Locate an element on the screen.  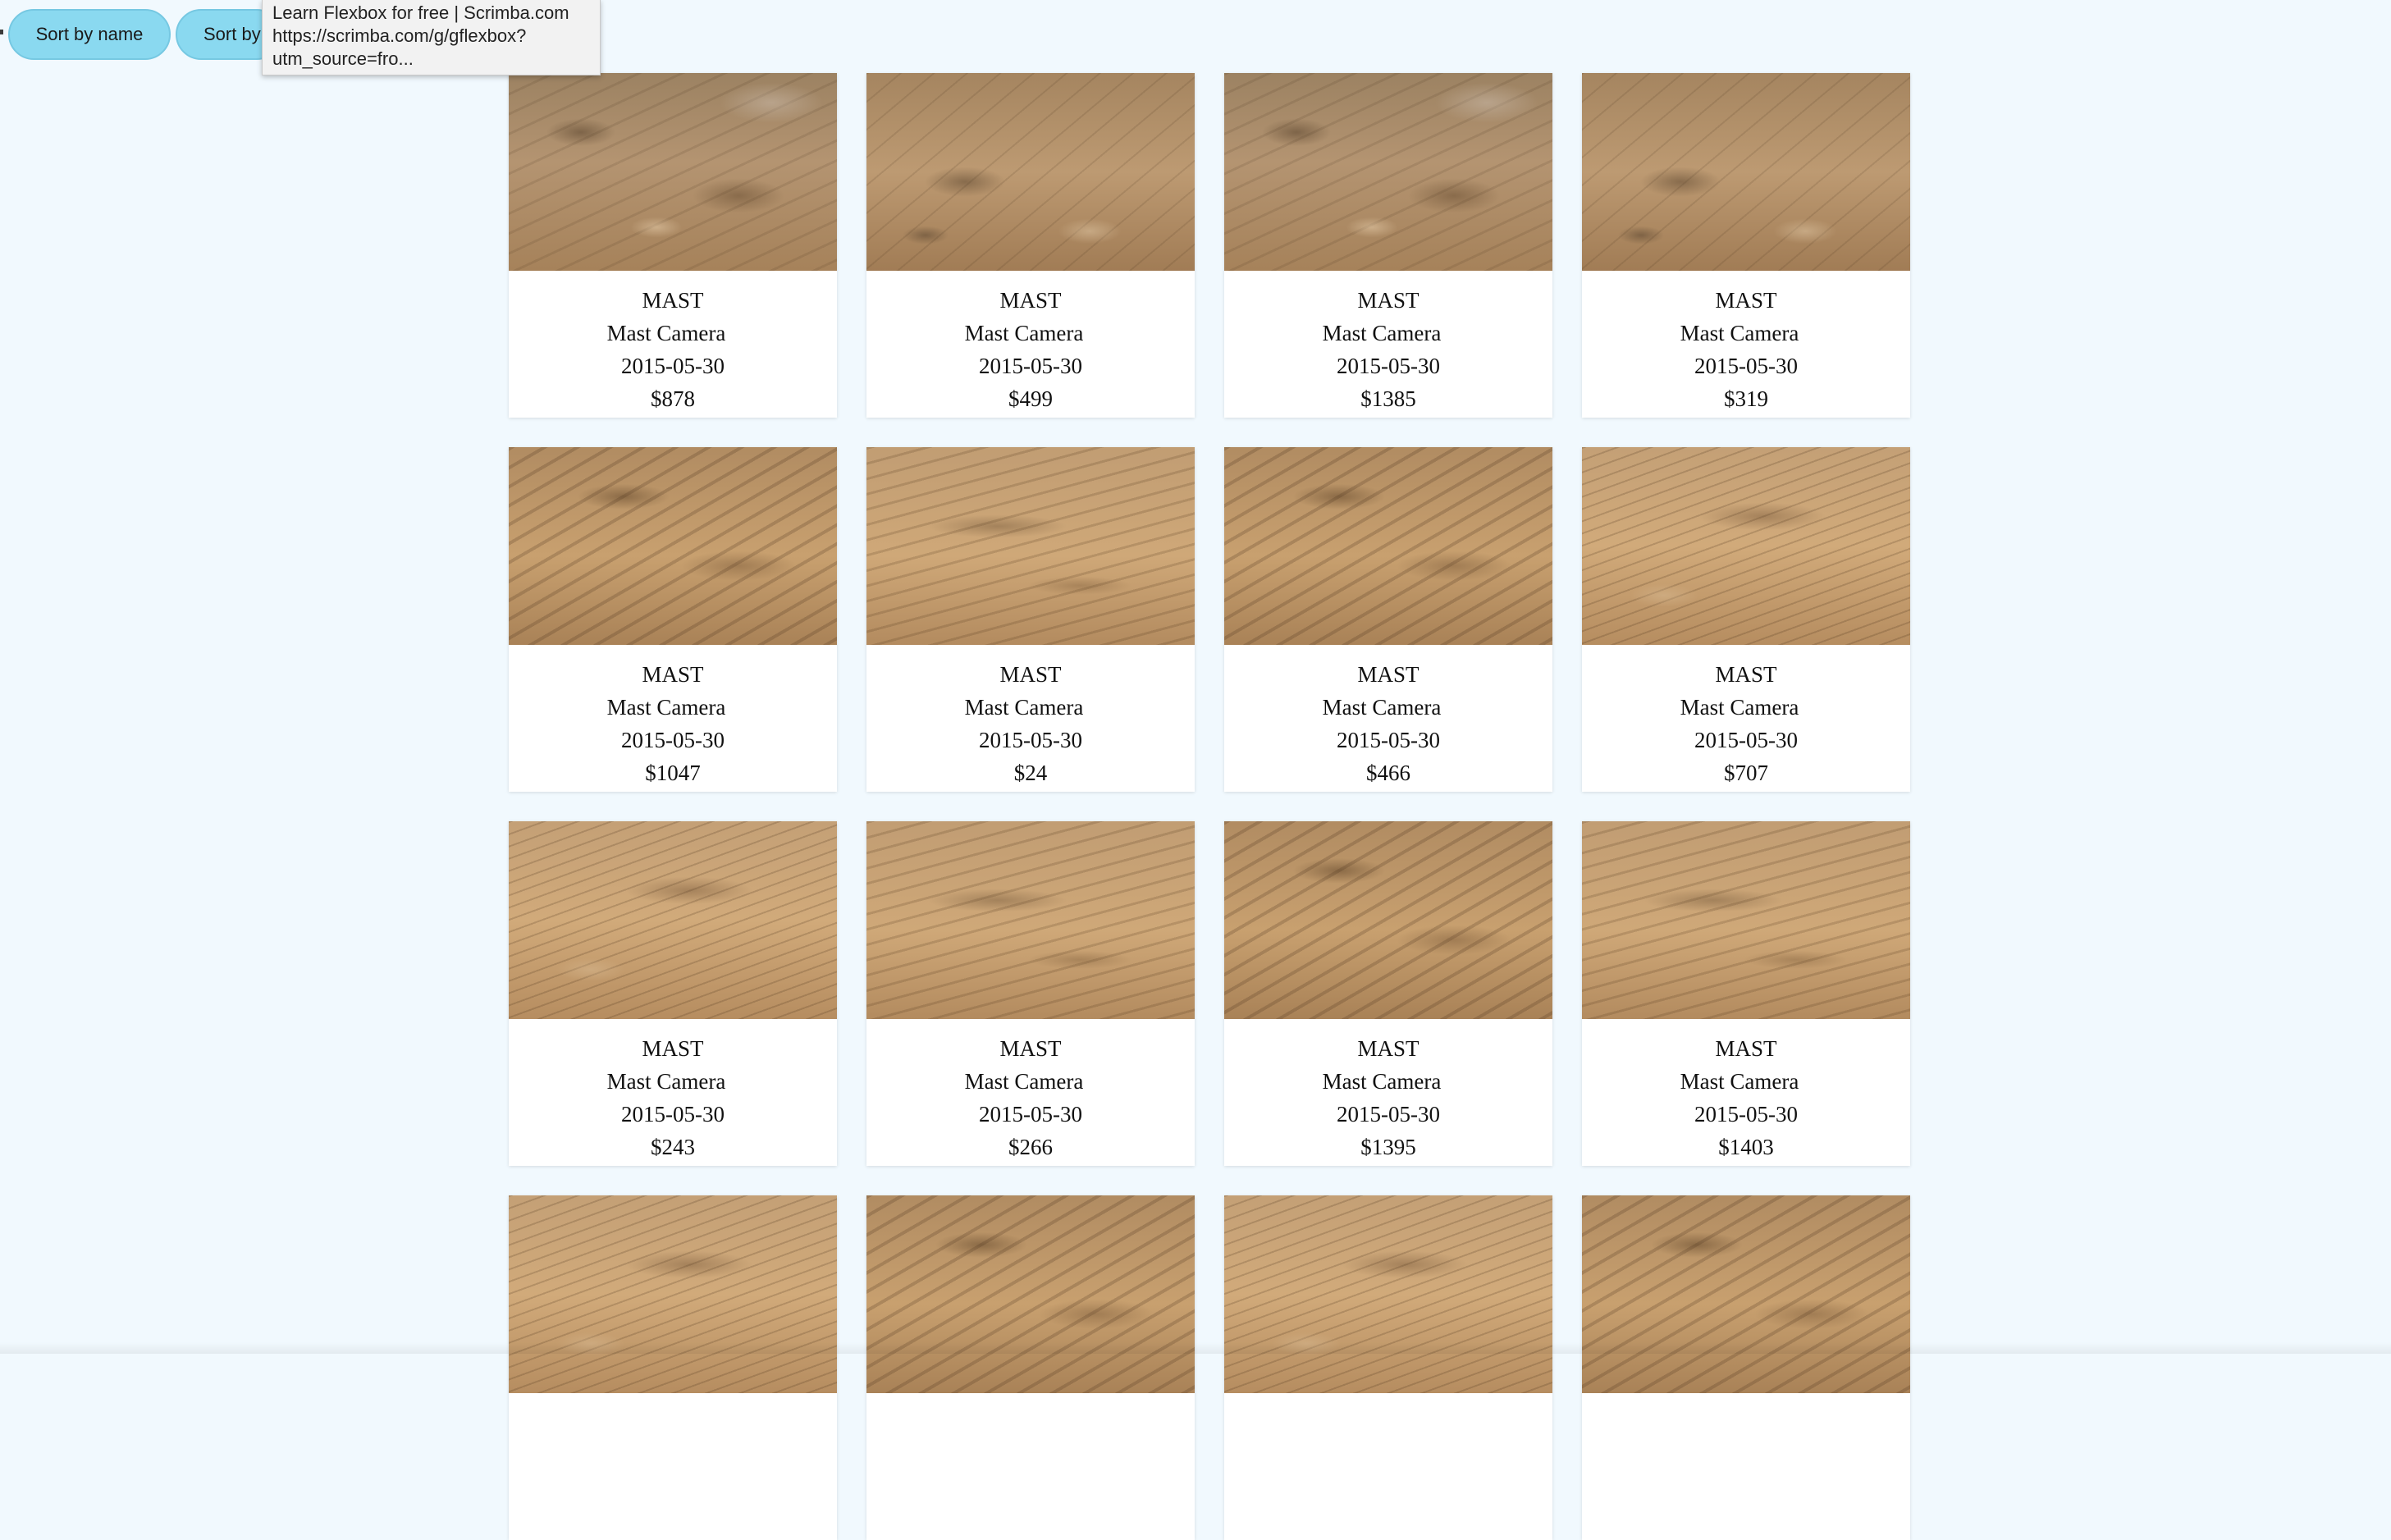
card-details: MAST Mast Camera 2015-05-30 $466 is located at coordinates (1388, 718).